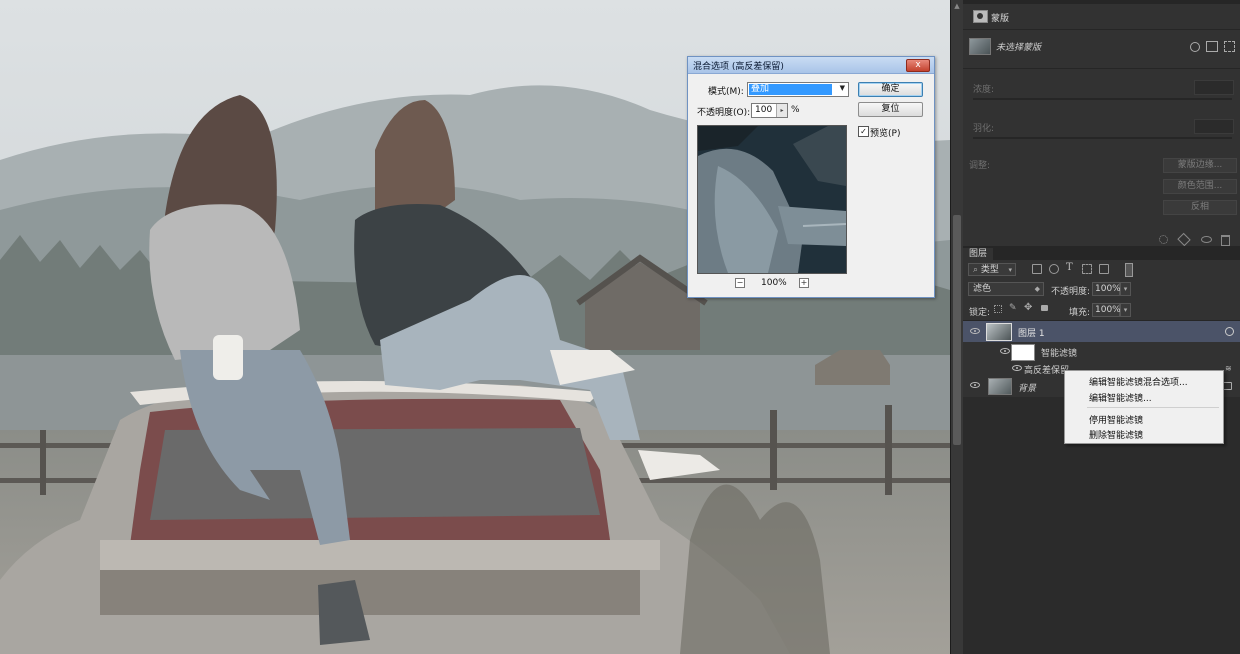 This screenshot has width=1240, height=654. What do you see at coordinates (1116, 419) in the screenshot?
I see `menu-item-disable-smart-filter: 停用智能滤镜` at bounding box center [1116, 419].